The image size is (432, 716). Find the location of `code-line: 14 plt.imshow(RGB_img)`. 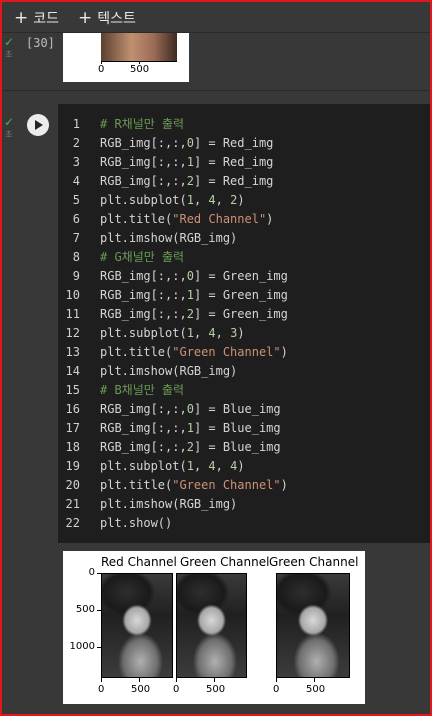

code-line: 14 plt.imshow(RGB_img) is located at coordinates (244, 371).